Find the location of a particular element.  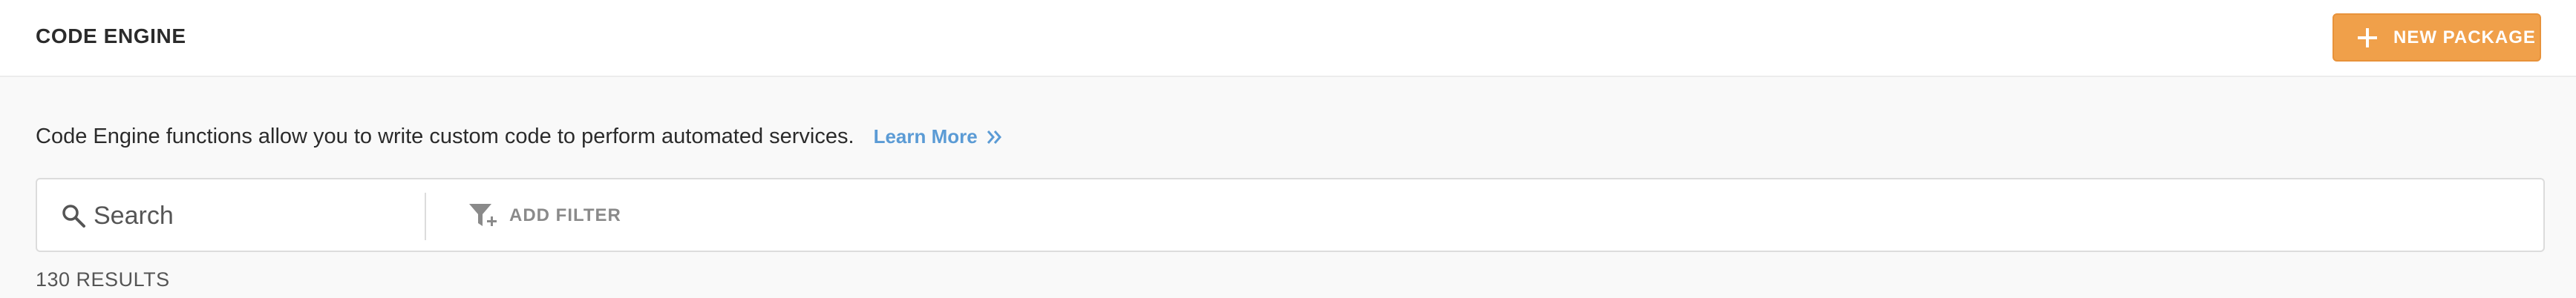

add-filter-label: ADD FILTER is located at coordinates (565, 215).